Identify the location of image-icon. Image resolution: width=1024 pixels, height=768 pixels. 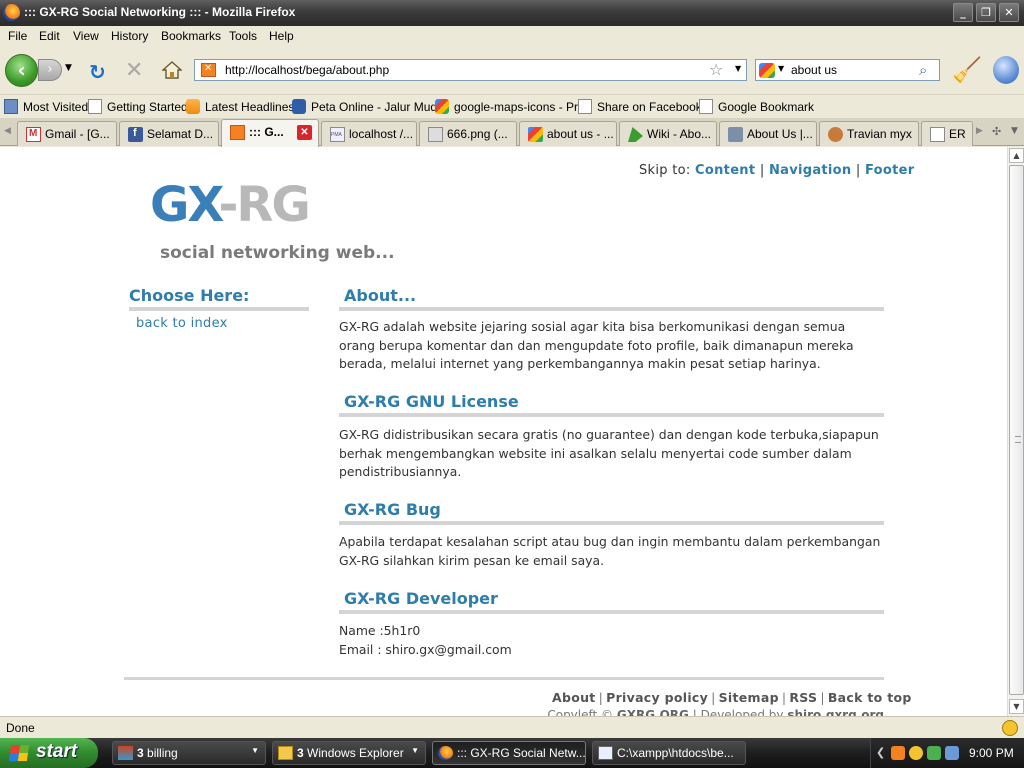
(435, 134).